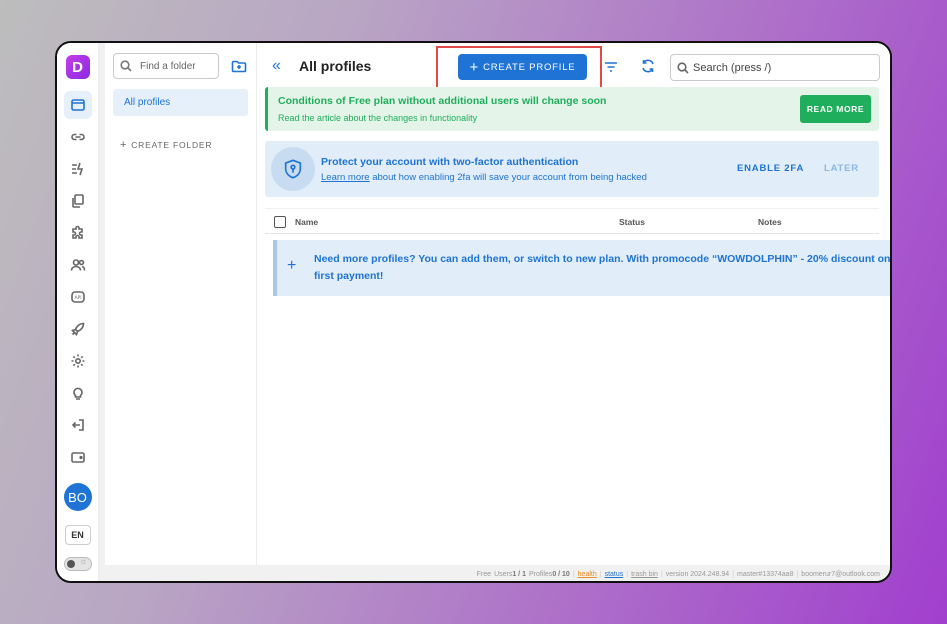 This screenshot has width=947, height=624. What do you see at coordinates (77, 67) in the screenshot?
I see `dolphin-logo: D` at bounding box center [77, 67].